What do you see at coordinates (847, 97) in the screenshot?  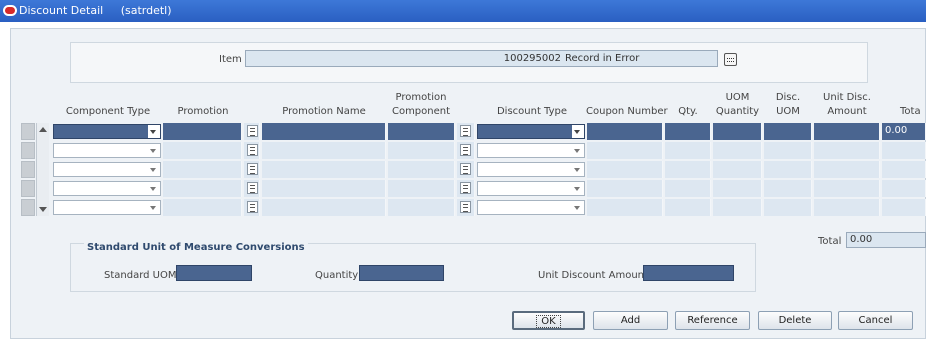 I see `header-unit-disc-amount-line1: Unit Disc.` at bounding box center [847, 97].